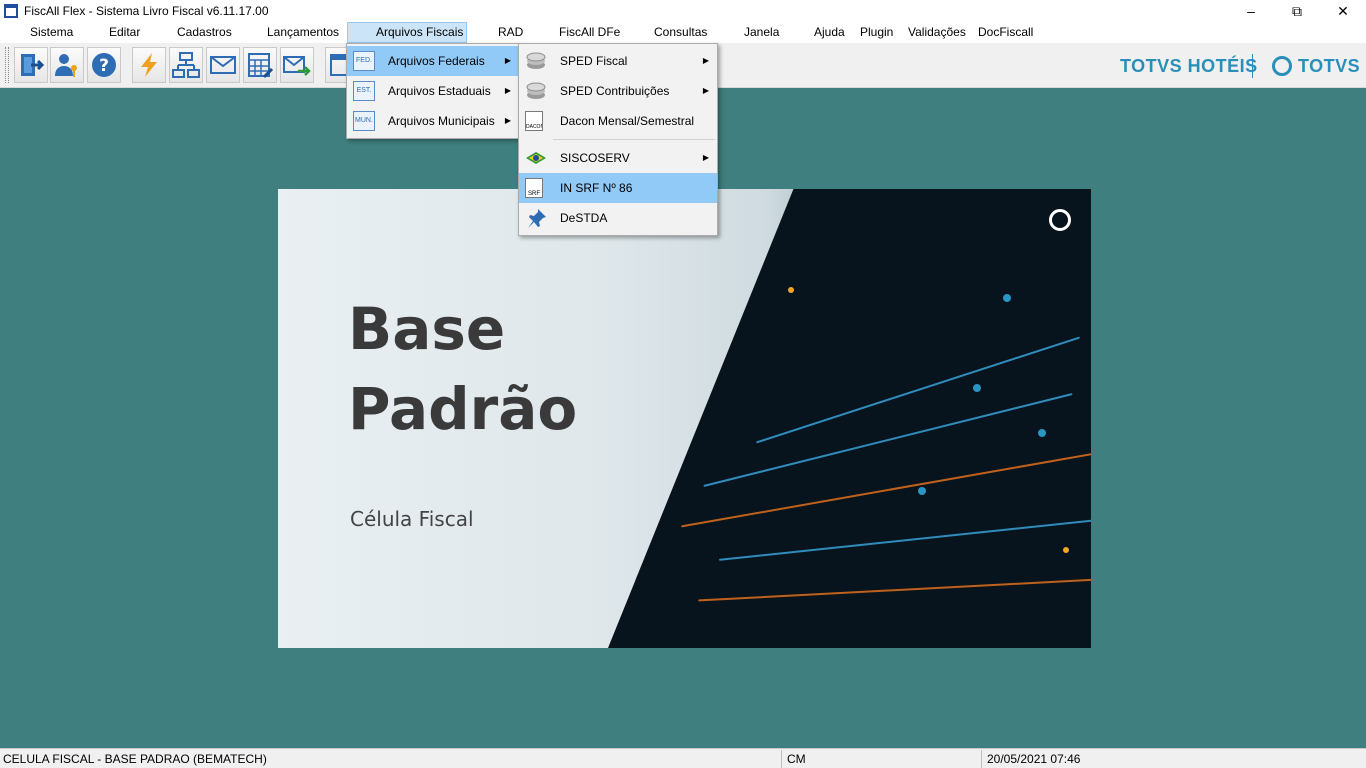 Image resolution: width=1366 pixels, height=768 pixels. What do you see at coordinates (937, 32) in the screenshot?
I see `menu-validacoes: Validações` at bounding box center [937, 32].